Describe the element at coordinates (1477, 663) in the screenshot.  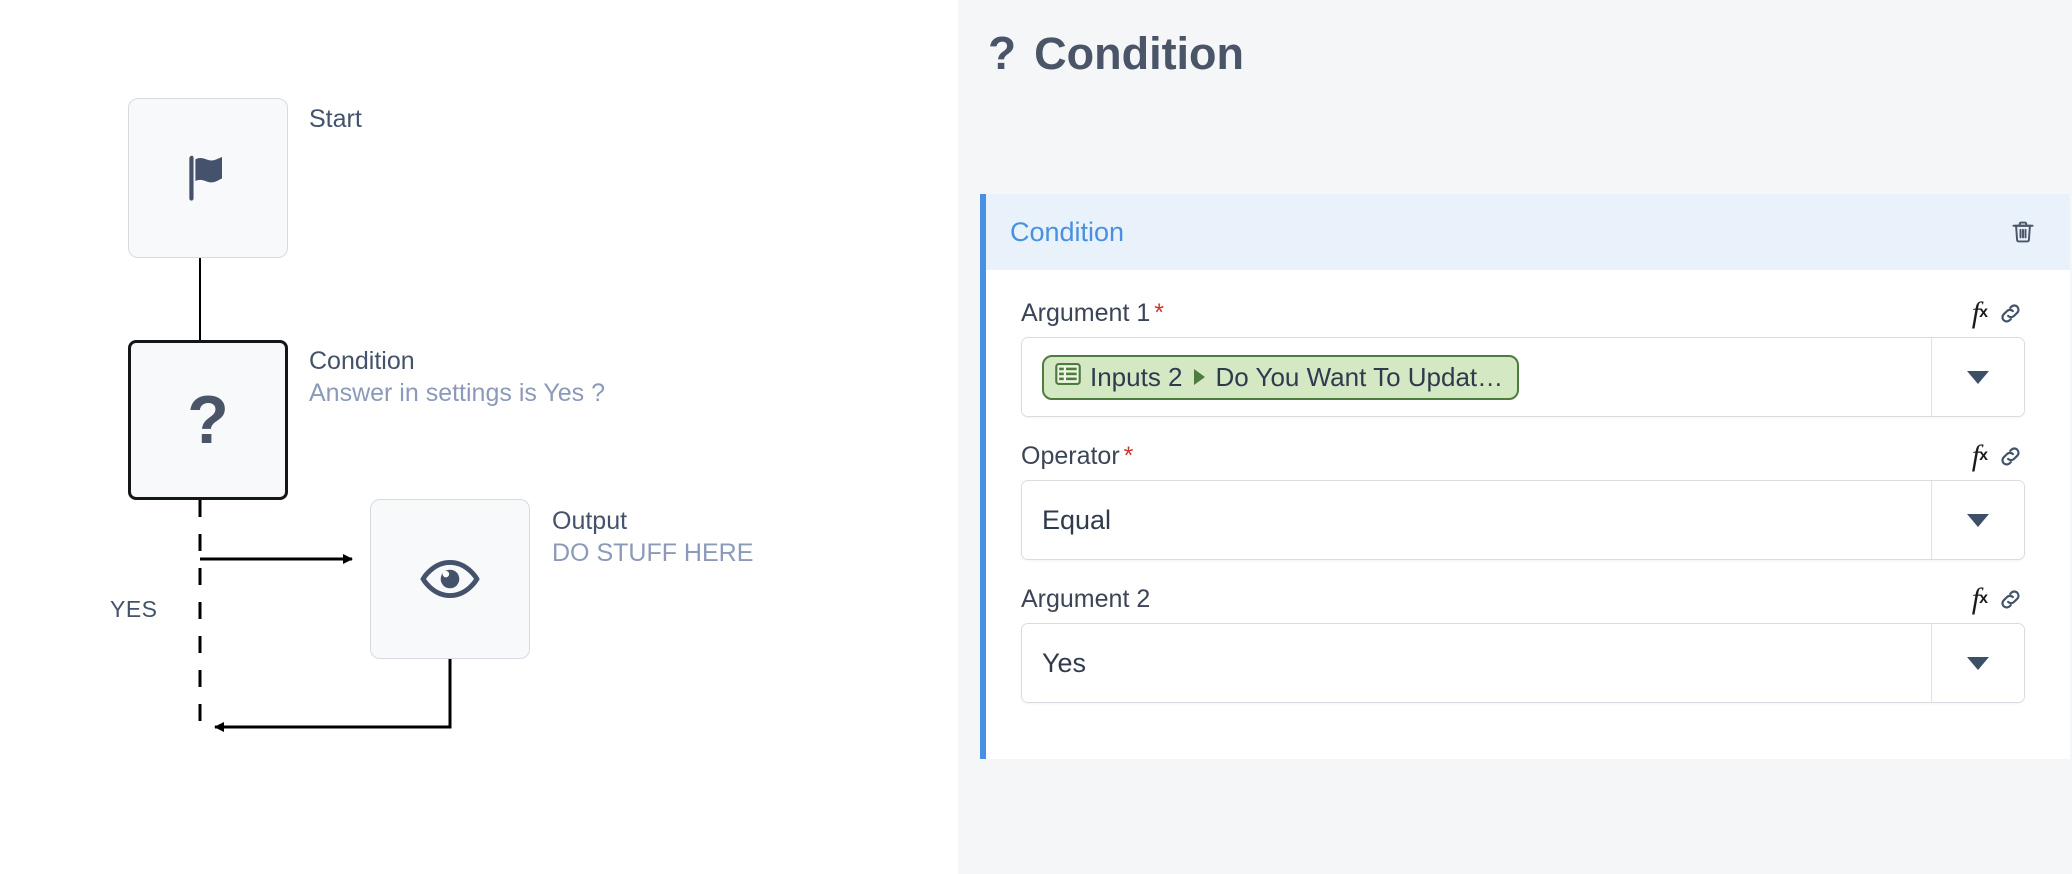
I see `argument-2-value: Yes` at that location.